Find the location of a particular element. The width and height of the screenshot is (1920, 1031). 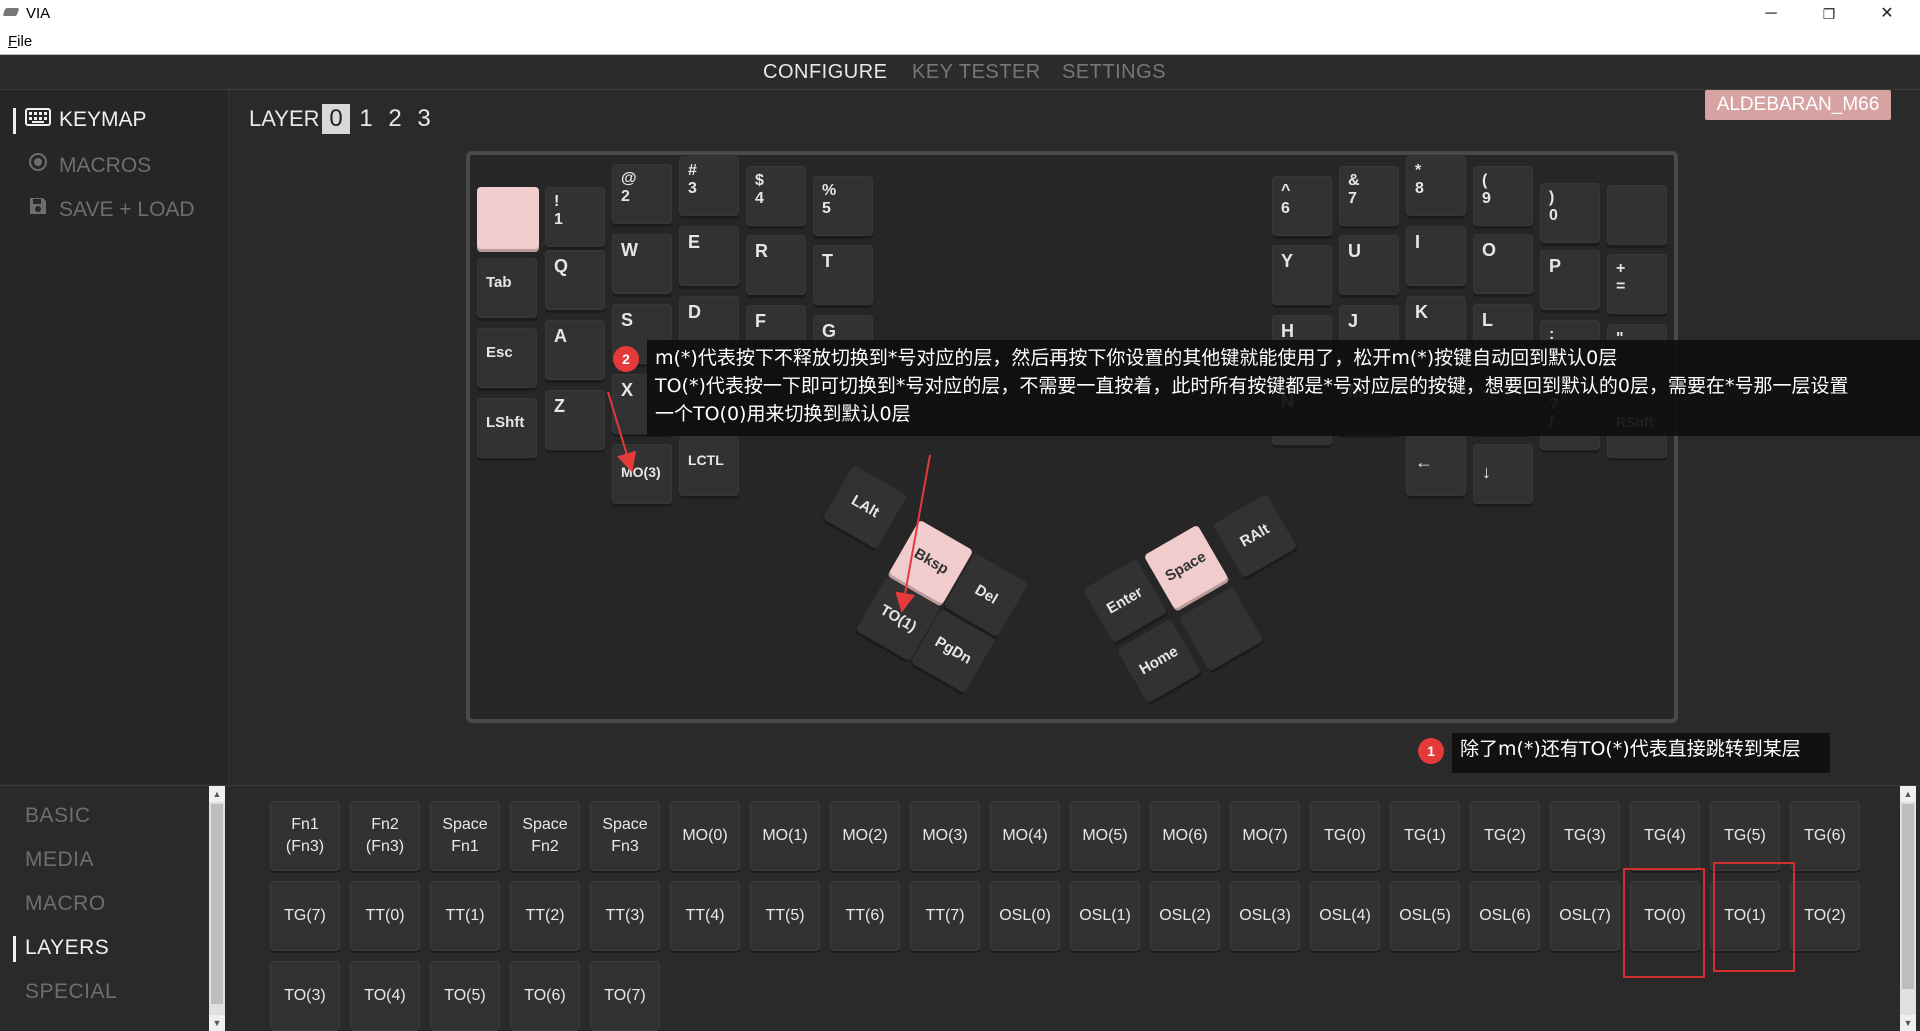

key-r: R is located at coordinates (776, 265).